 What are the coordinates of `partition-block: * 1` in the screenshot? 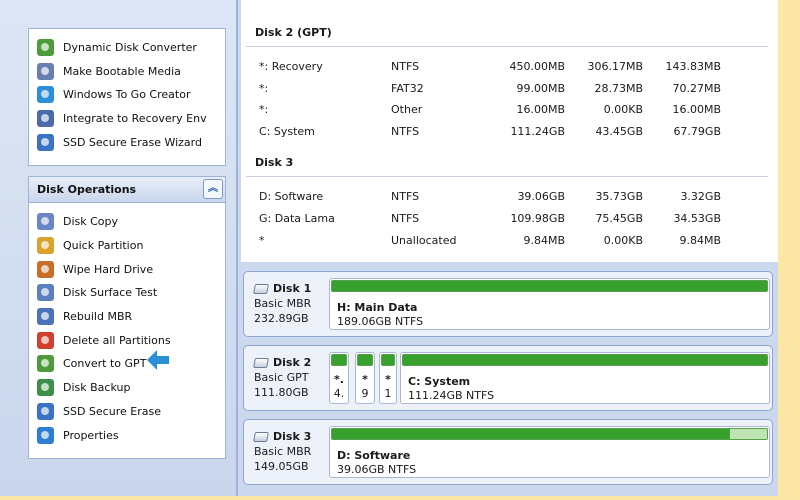 It's located at (388, 378).